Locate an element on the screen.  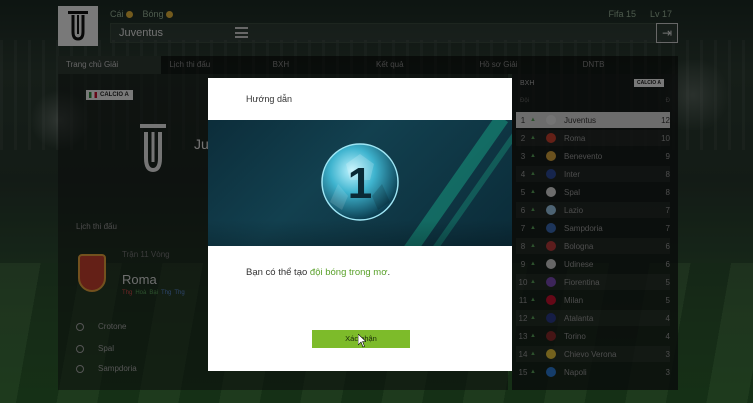
message-suffix: . is located at coordinates (389, 272).